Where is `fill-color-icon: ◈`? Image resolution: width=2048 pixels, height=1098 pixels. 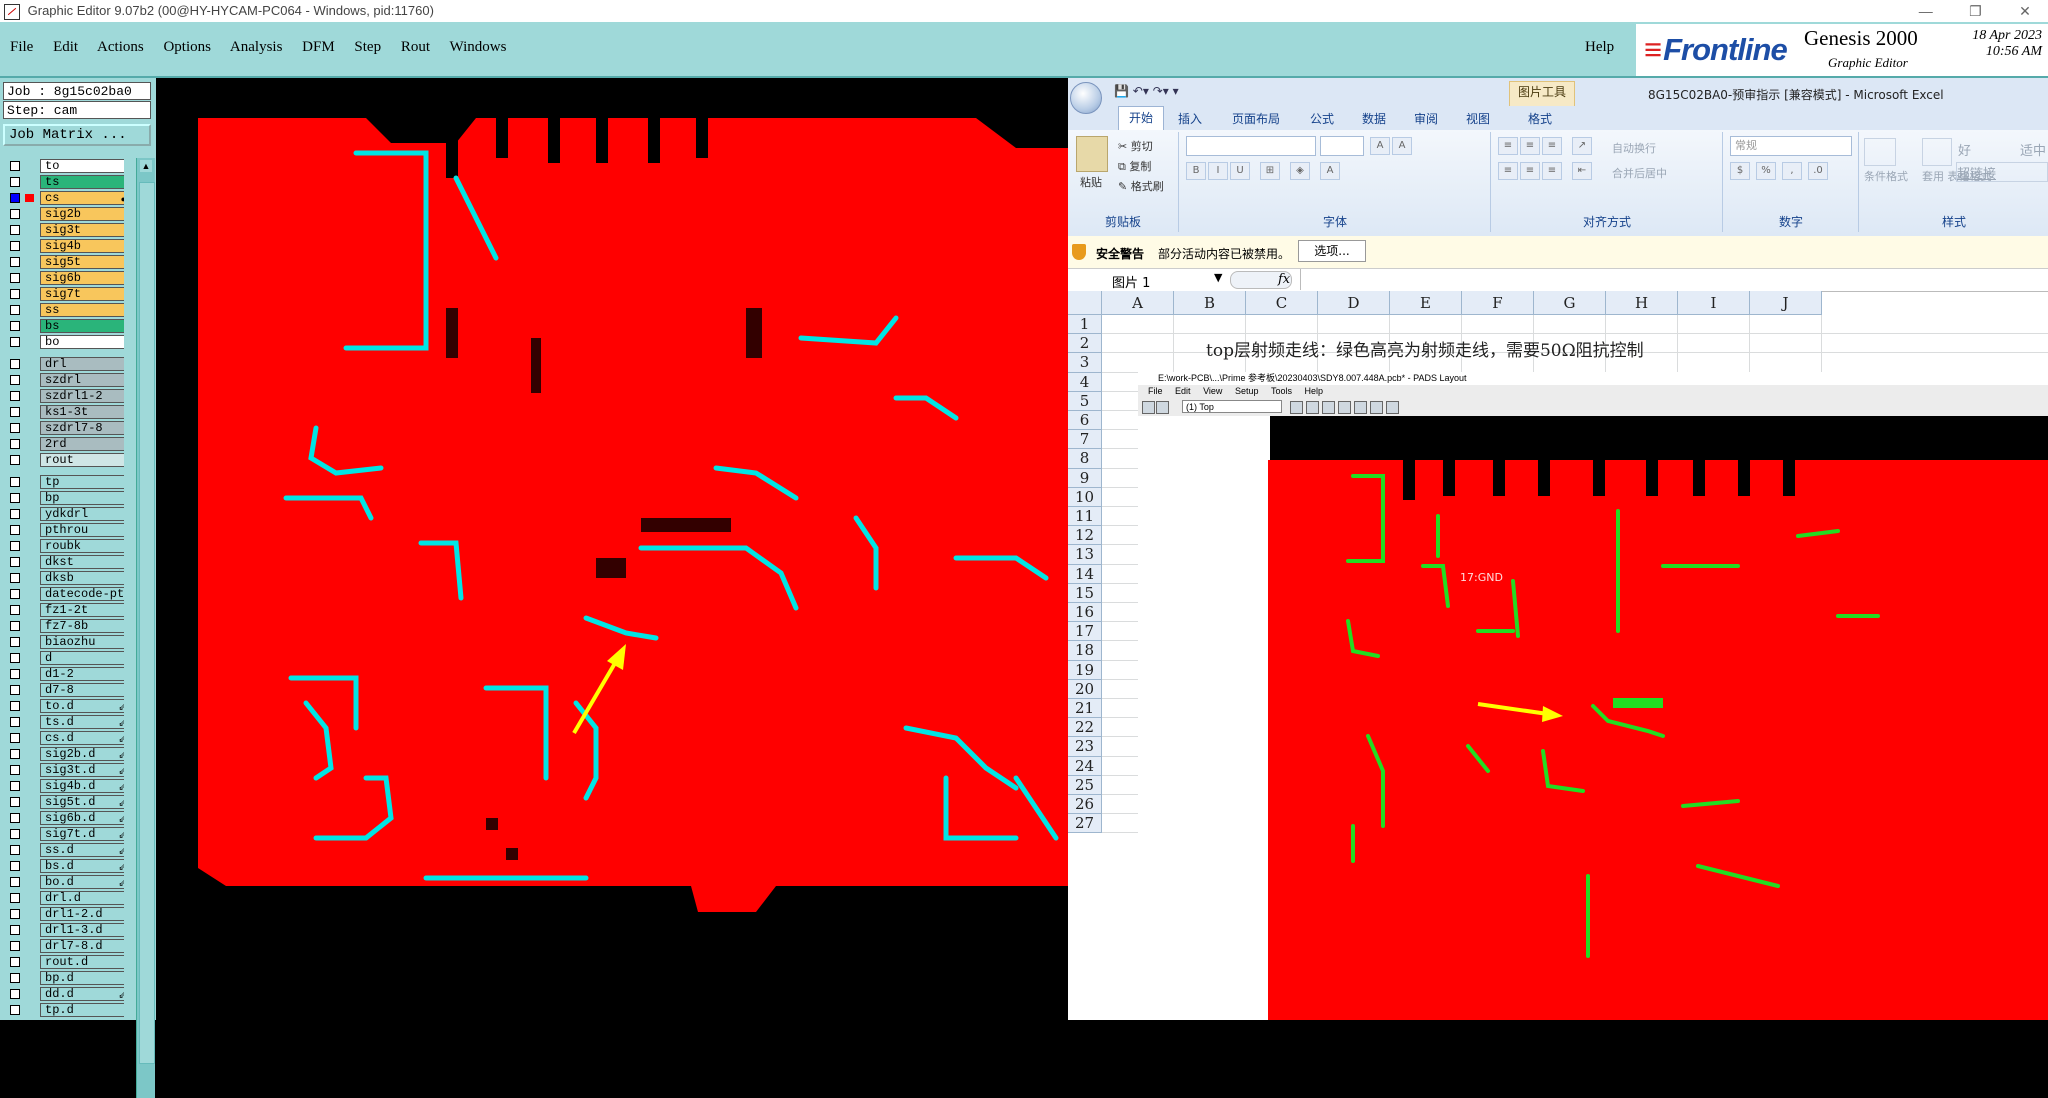 fill-color-icon: ◈ is located at coordinates (1300, 171).